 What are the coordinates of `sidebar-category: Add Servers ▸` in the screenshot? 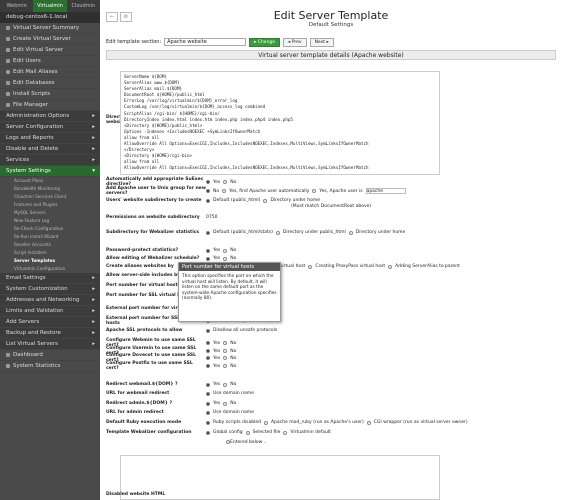 It's located at (50, 322).